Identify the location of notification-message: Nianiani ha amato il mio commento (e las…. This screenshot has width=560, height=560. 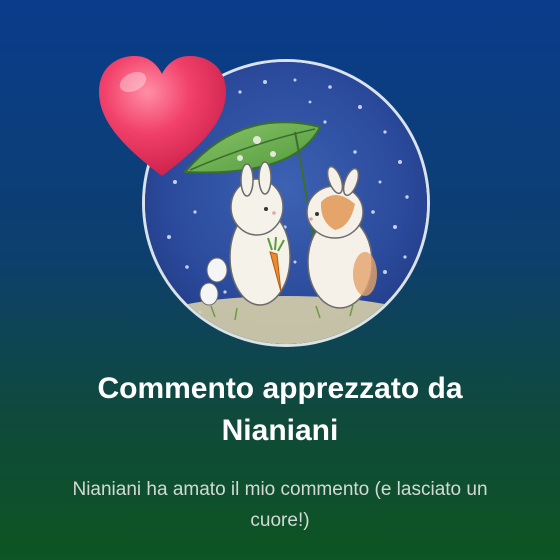
(280, 505).